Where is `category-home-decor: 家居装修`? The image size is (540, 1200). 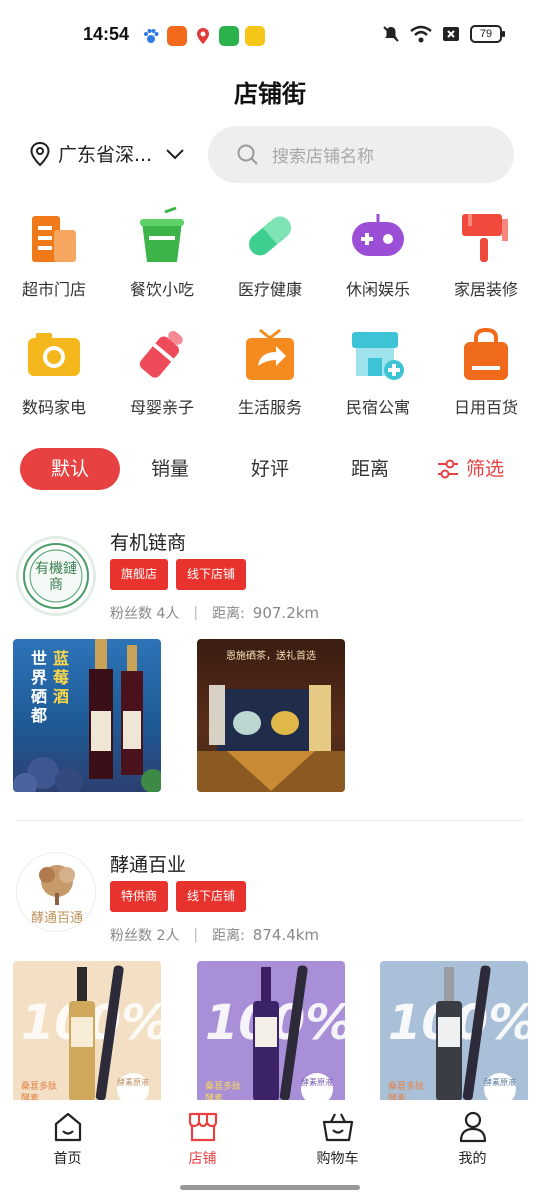 category-home-decor: 家居装修 is located at coordinates (486, 252).